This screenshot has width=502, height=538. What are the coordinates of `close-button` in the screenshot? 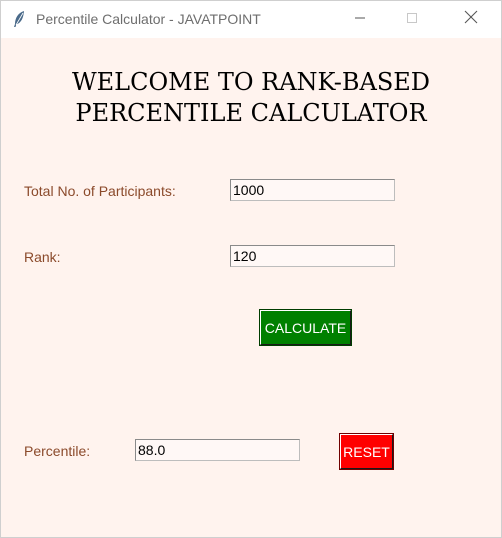 It's located at (471, 19).